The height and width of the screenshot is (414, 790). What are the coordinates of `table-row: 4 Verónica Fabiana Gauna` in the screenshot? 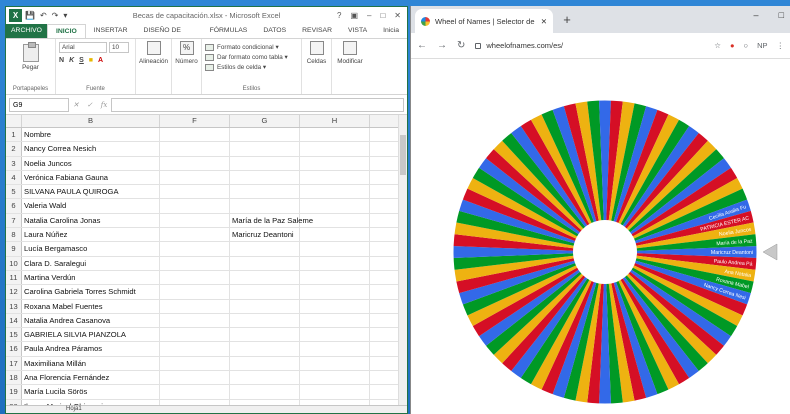 It's located at (206, 178).